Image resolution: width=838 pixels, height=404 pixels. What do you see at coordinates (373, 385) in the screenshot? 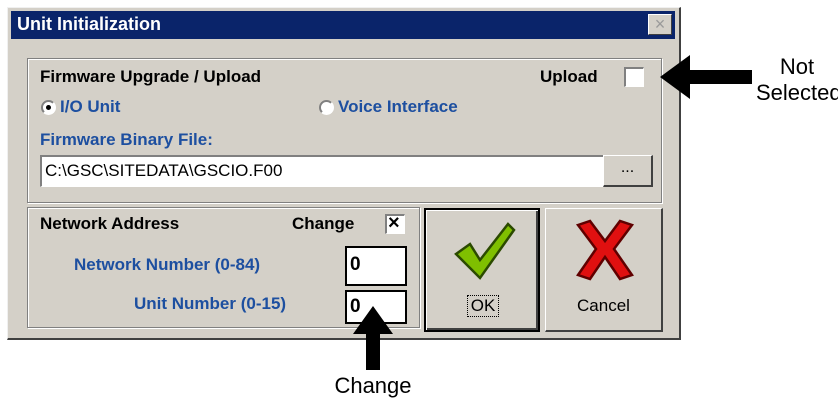
I see `change-annotation: Change` at bounding box center [373, 385].